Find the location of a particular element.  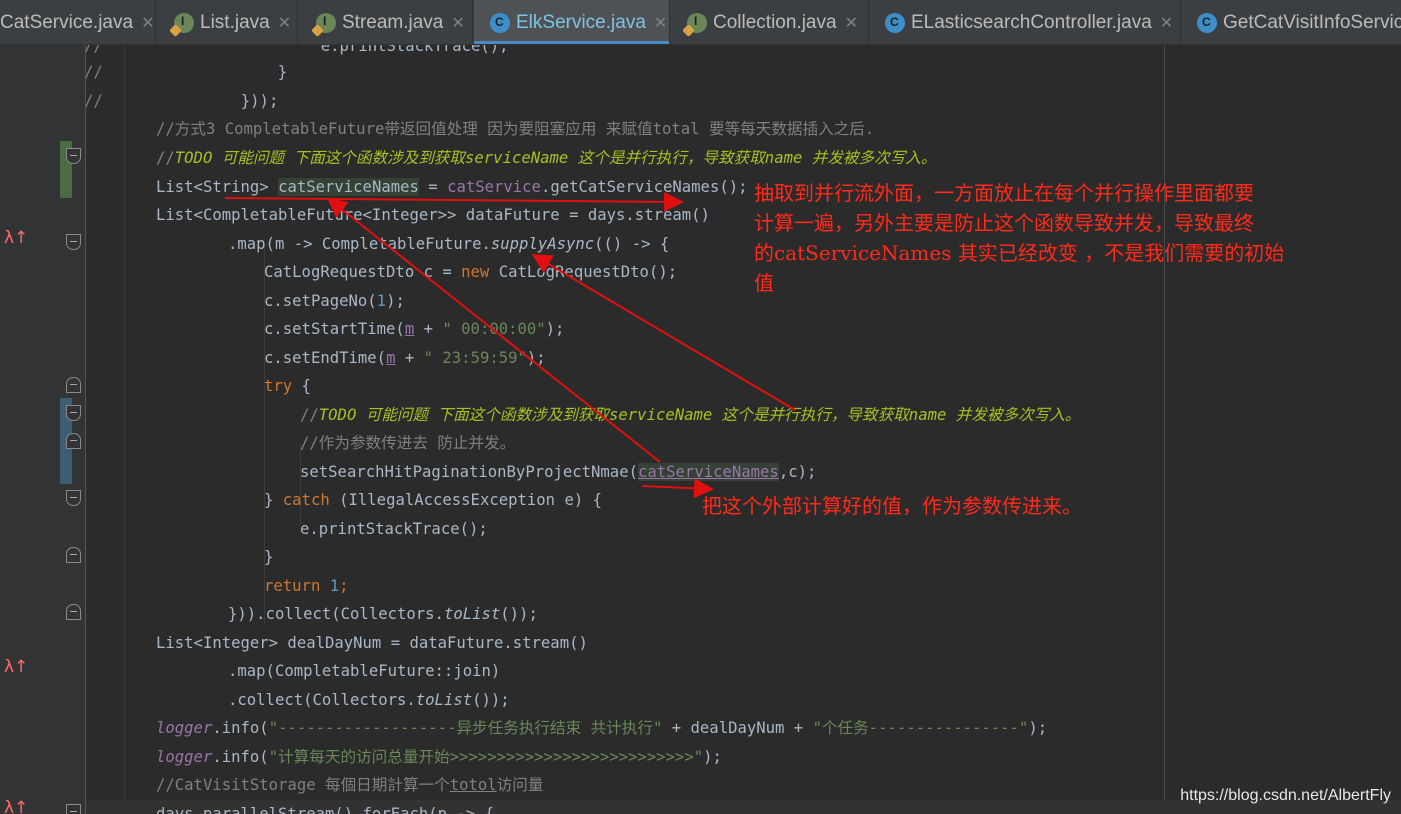

code-line: //})); is located at coordinates (182, 101).